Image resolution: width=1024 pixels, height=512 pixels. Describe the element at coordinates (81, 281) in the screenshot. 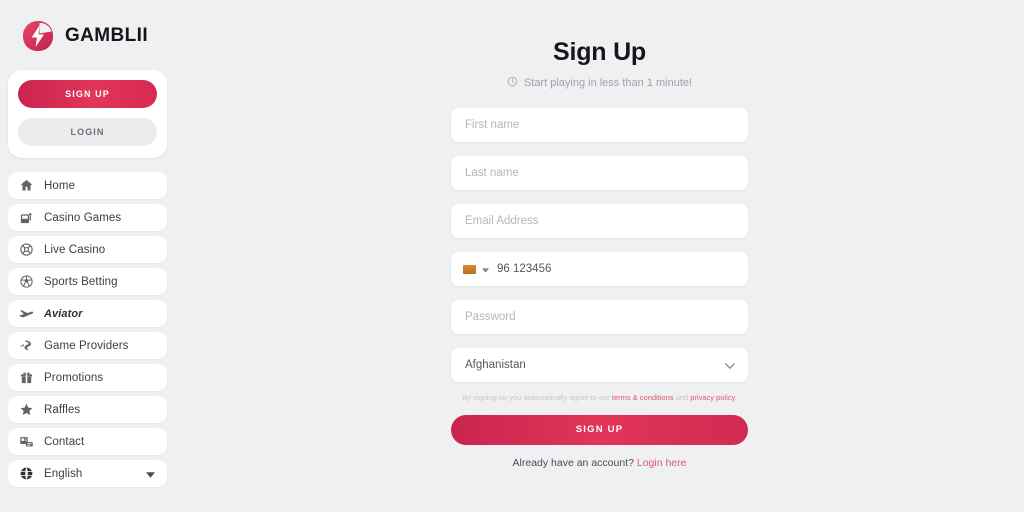

I see `sidebar-item-label: Sports Betting` at that location.